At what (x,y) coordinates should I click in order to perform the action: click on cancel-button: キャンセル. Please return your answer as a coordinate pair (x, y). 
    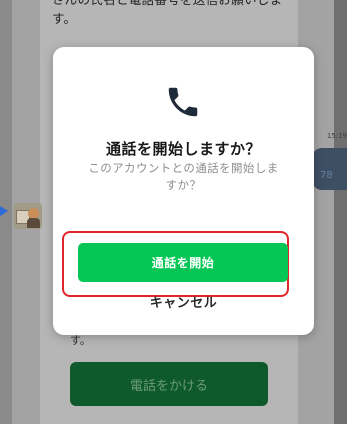
    Looking at the image, I should click on (183, 304).